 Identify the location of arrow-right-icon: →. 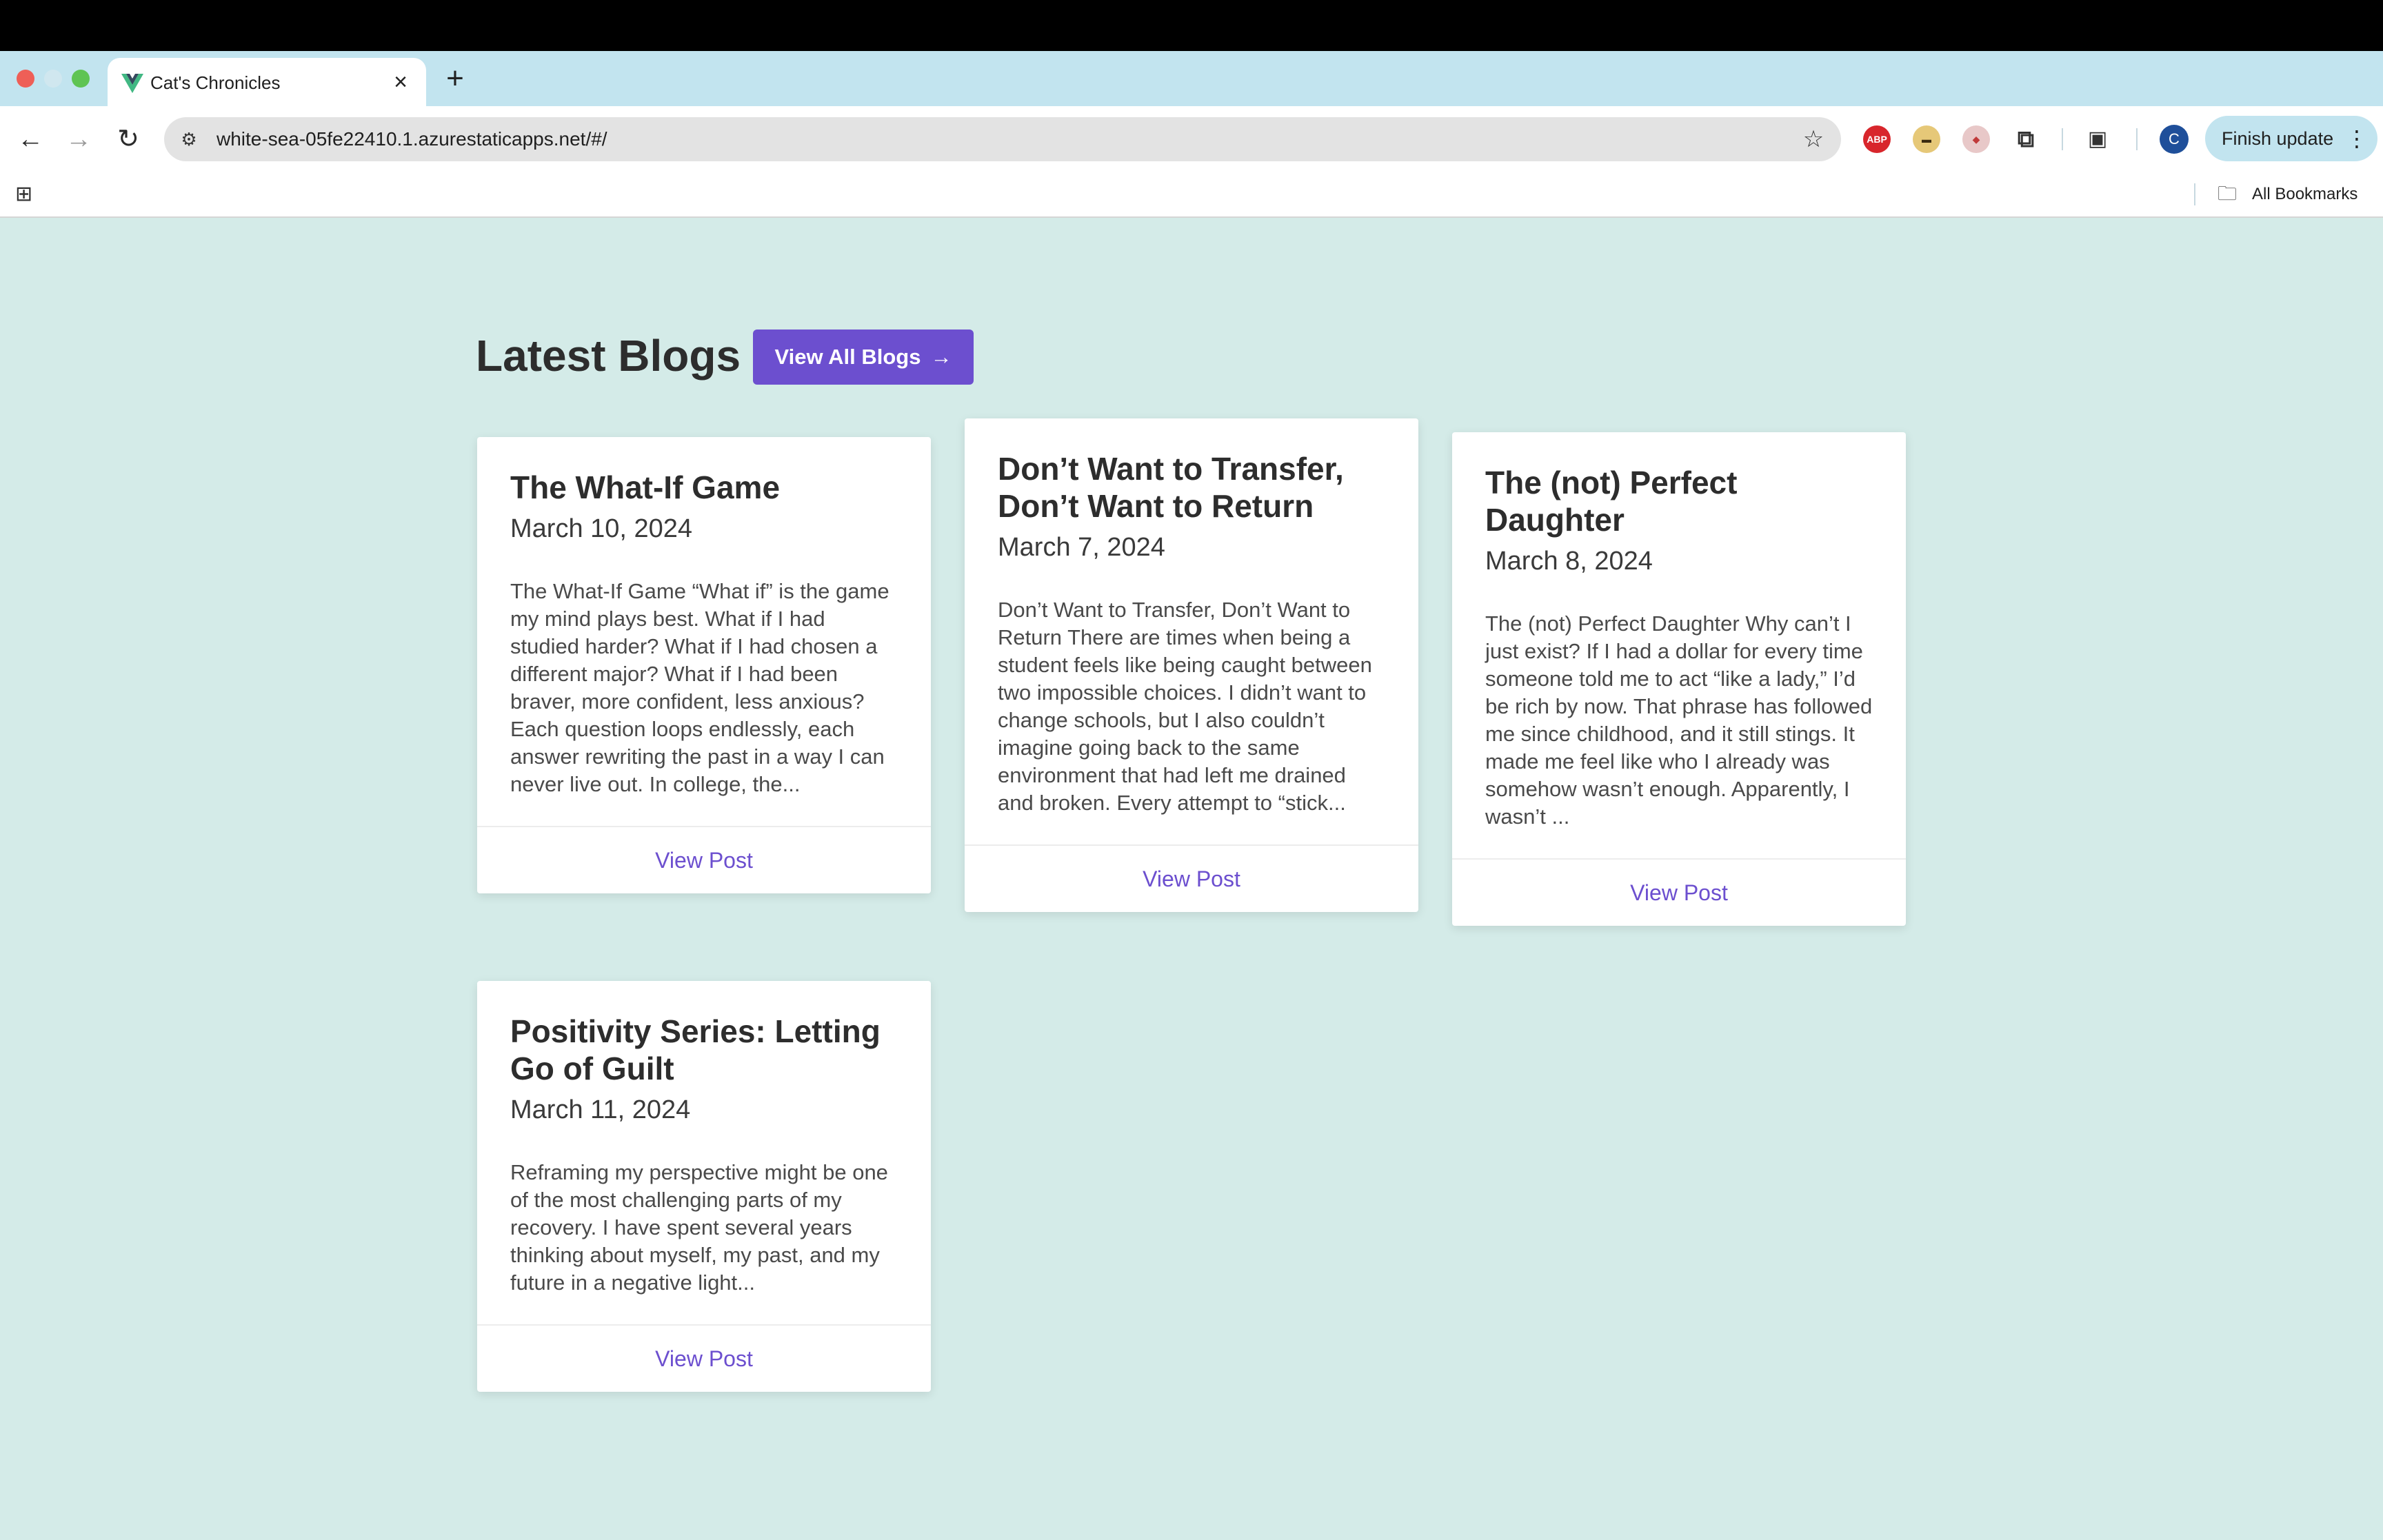
(941, 357).